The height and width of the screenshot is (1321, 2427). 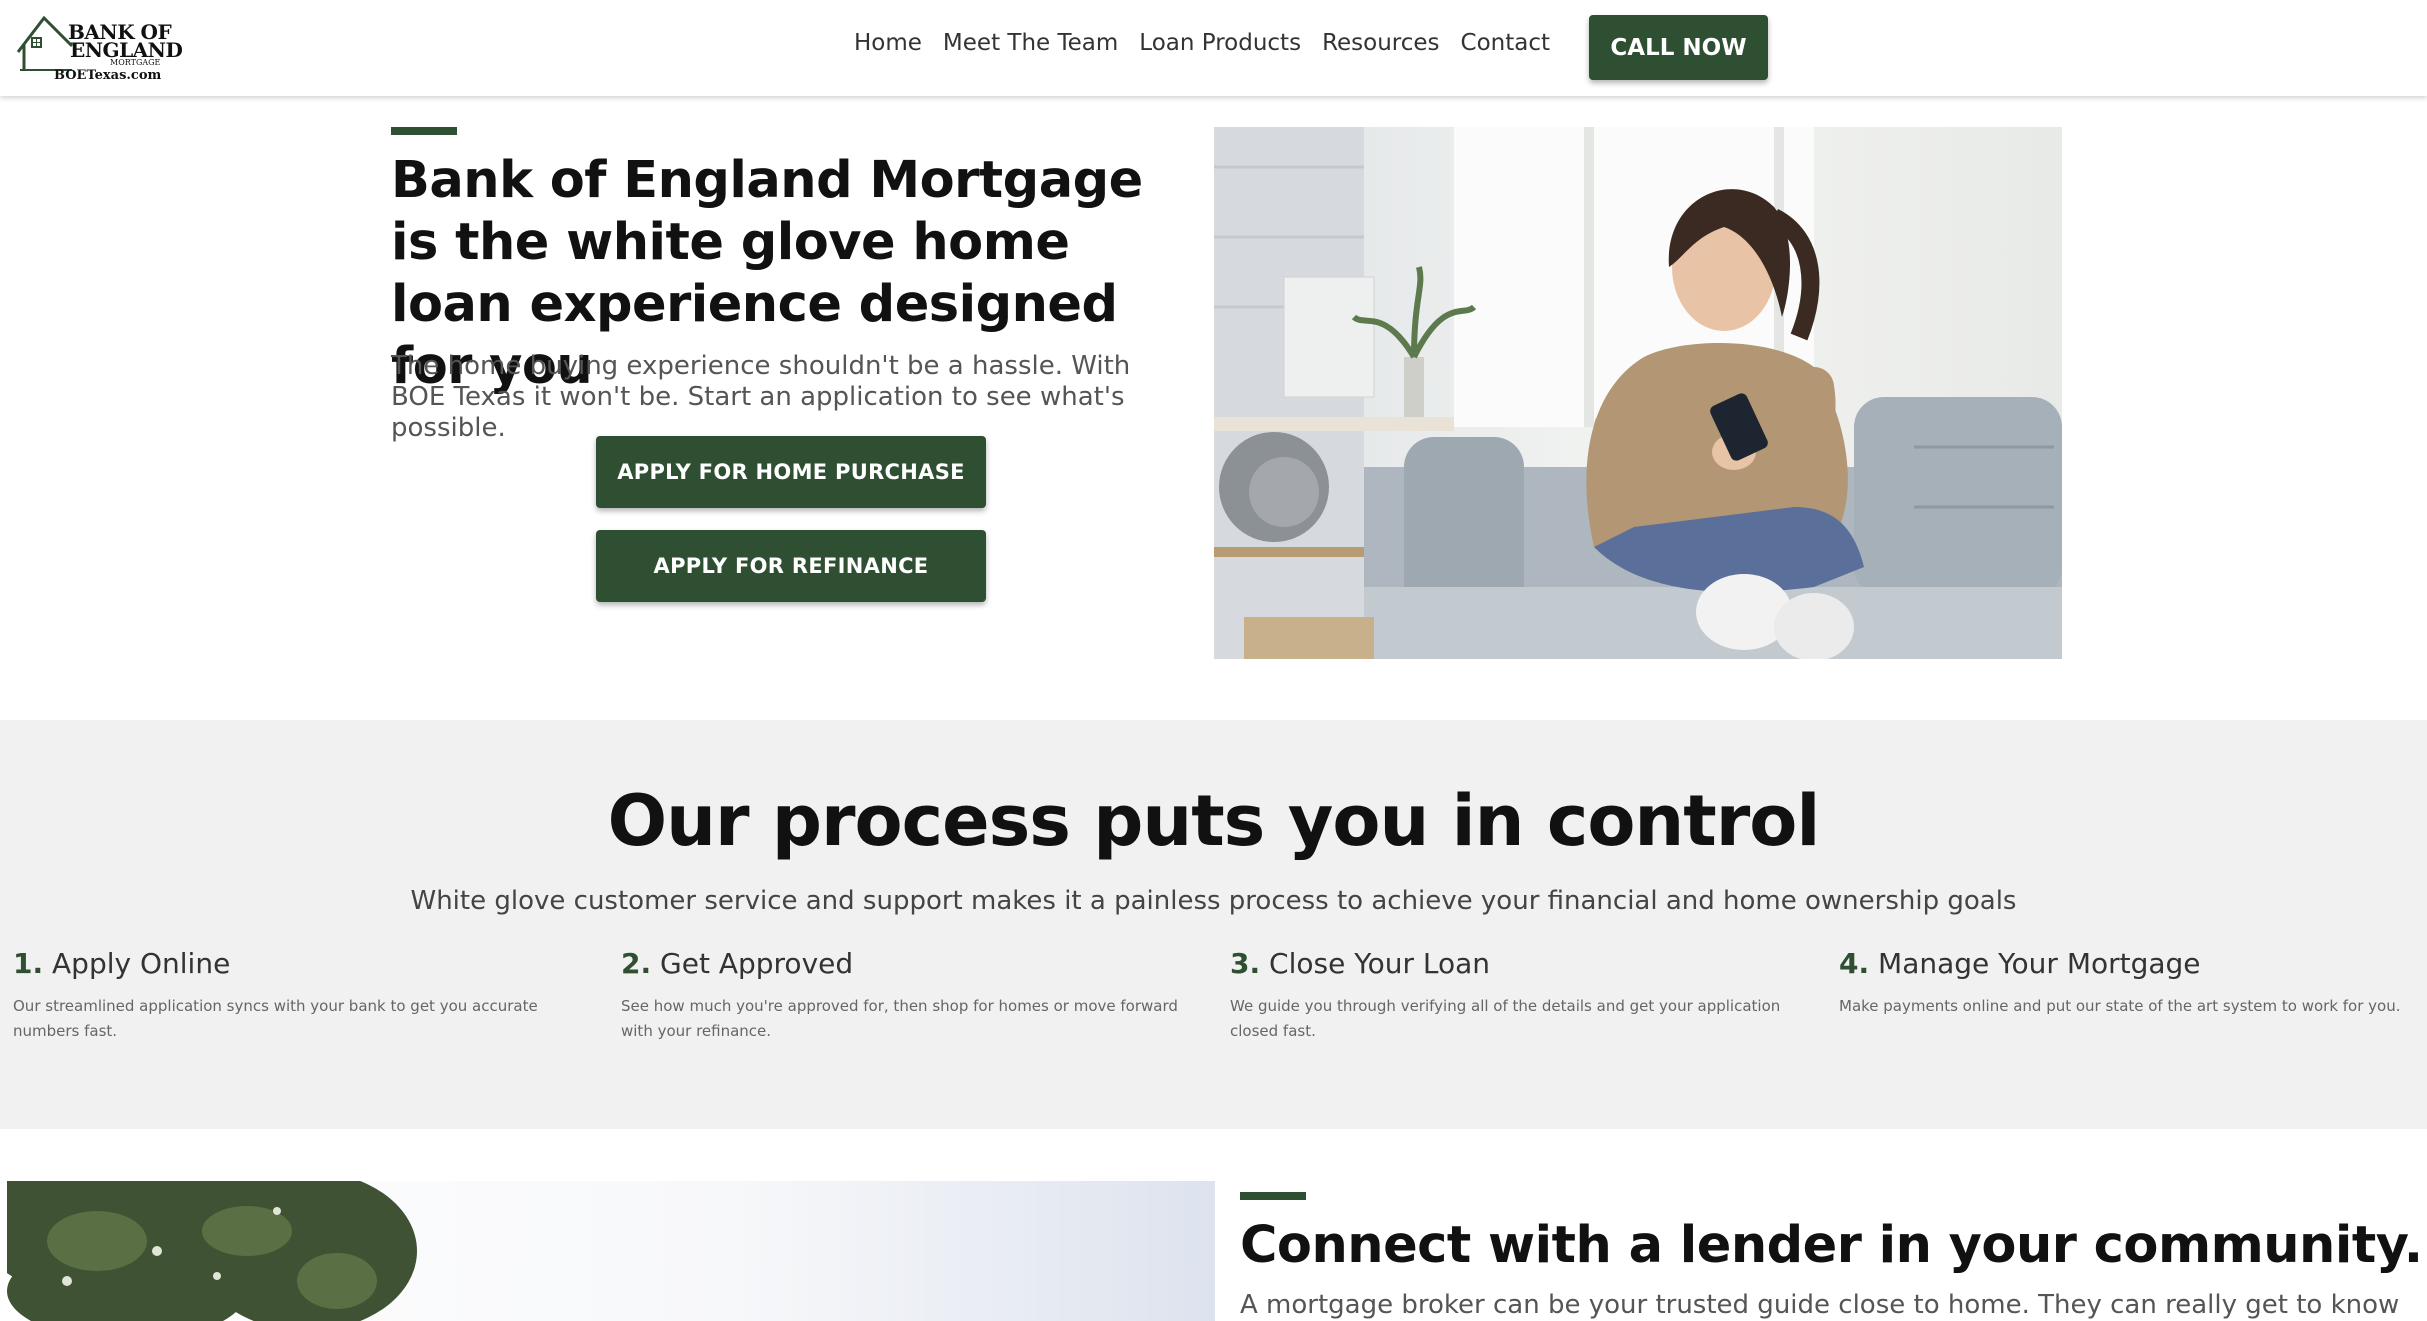 What do you see at coordinates (424, 131) in the screenshot?
I see `hero-accent-bar` at bounding box center [424, 131].